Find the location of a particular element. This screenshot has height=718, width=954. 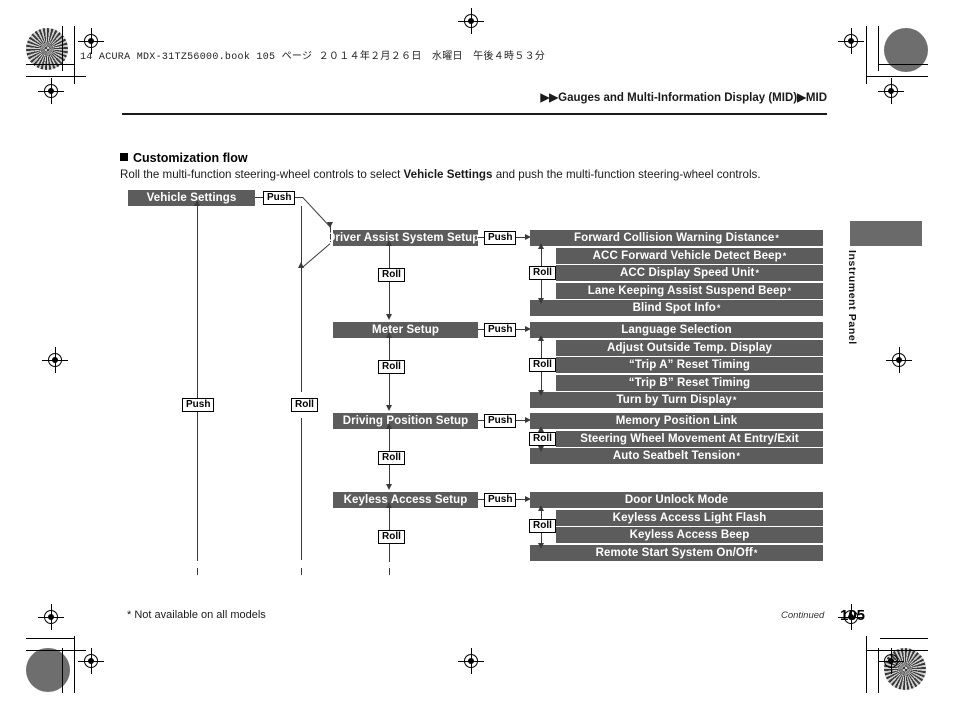

push-tag-menu-0: Push is located at coordinates (500, 238).